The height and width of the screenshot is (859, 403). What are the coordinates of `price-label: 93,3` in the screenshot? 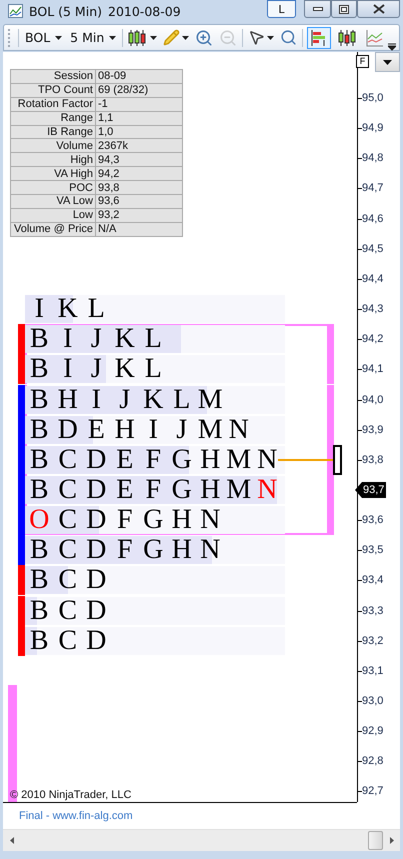 It's located at (373, 610).